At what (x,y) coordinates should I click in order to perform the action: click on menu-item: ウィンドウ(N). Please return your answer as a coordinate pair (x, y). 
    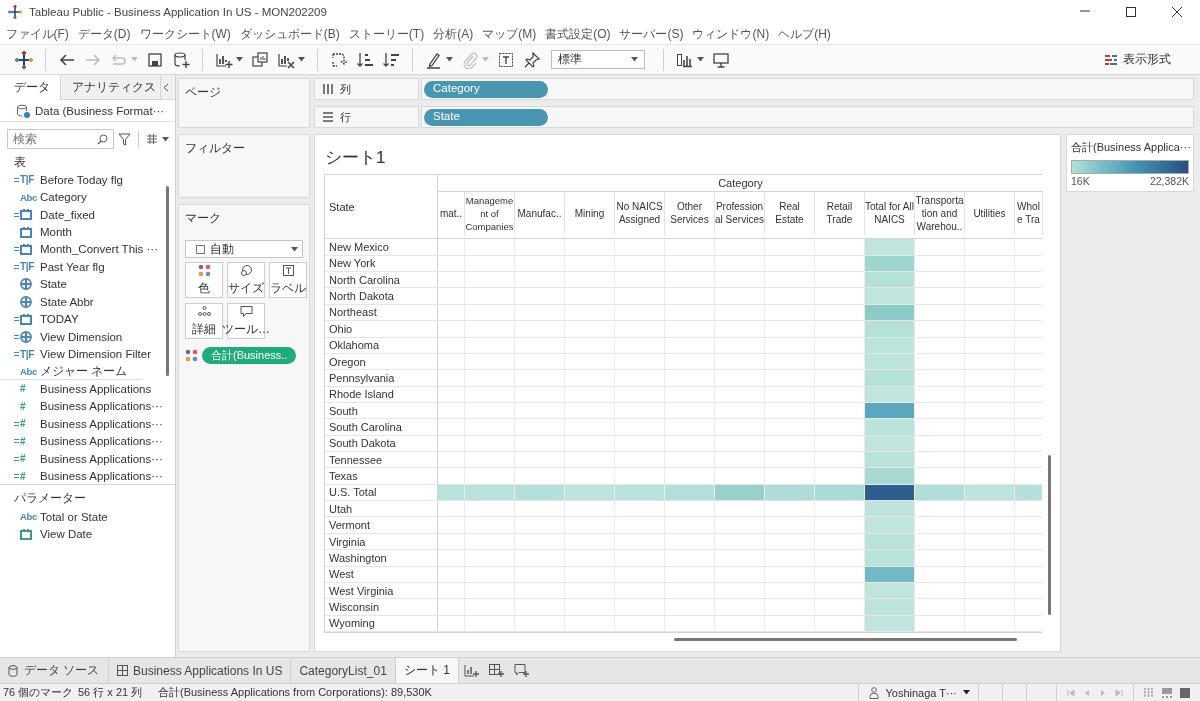
    Looking at the image, I should click on (731, 34).